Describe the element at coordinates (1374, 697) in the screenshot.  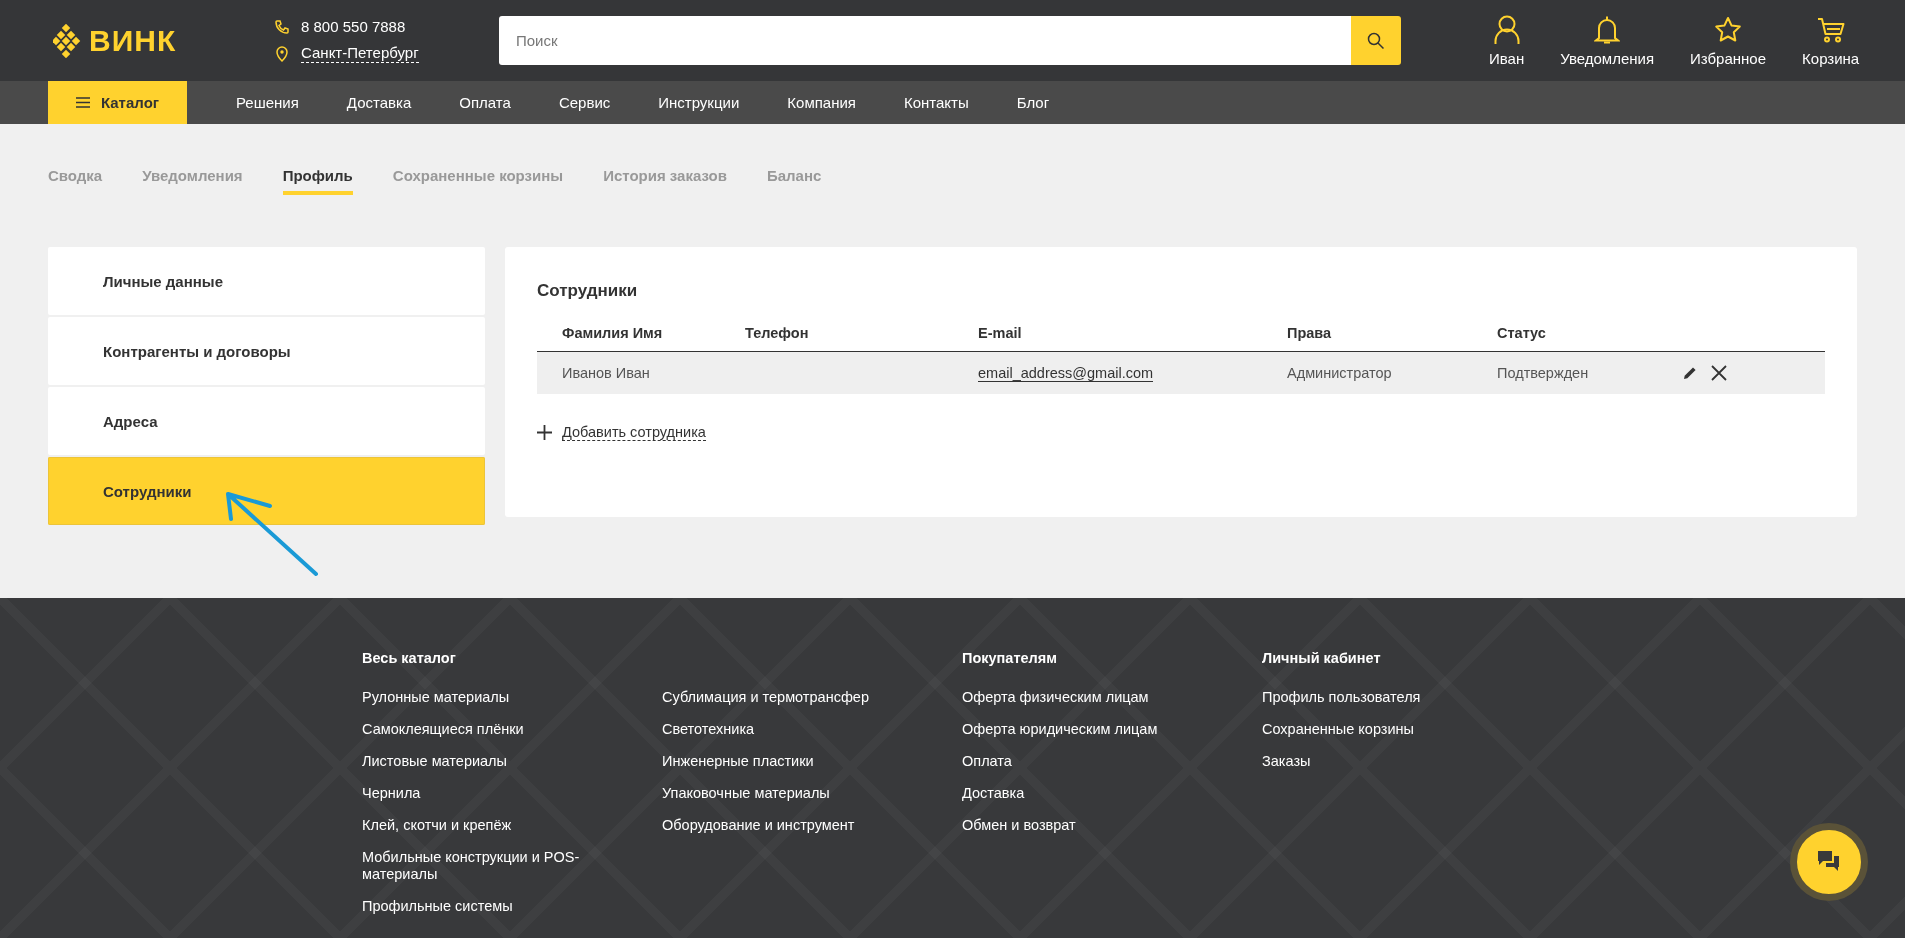
I see `footer-link: Профиль пользователя` at that location.